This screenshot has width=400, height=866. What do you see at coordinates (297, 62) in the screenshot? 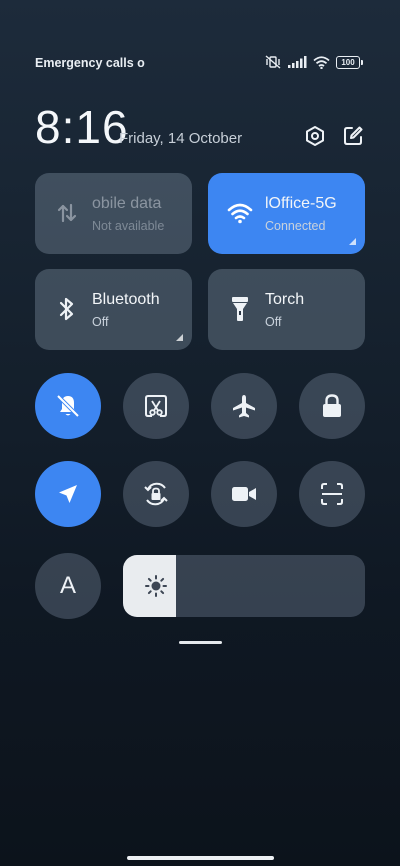
I see `signal-icon` at bounding box center [297, 62].